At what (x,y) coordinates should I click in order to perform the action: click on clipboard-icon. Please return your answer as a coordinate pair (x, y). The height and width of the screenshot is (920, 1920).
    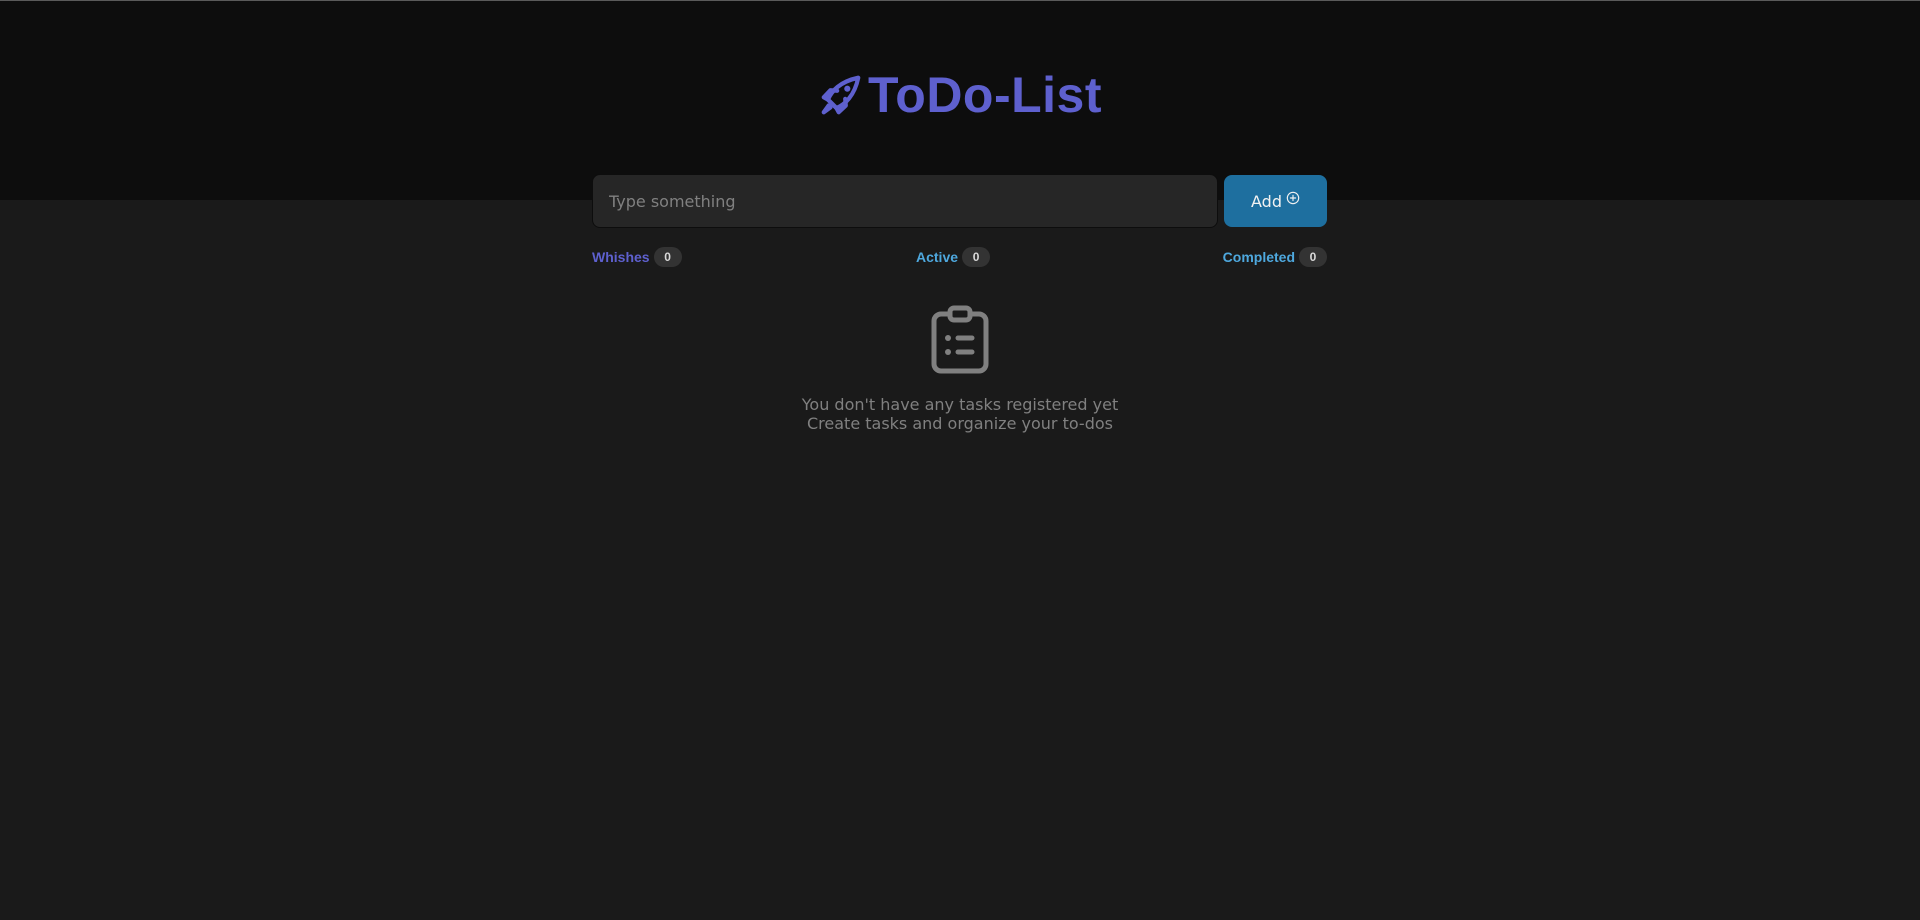
    Looking at the image, I should click on (960, 339).